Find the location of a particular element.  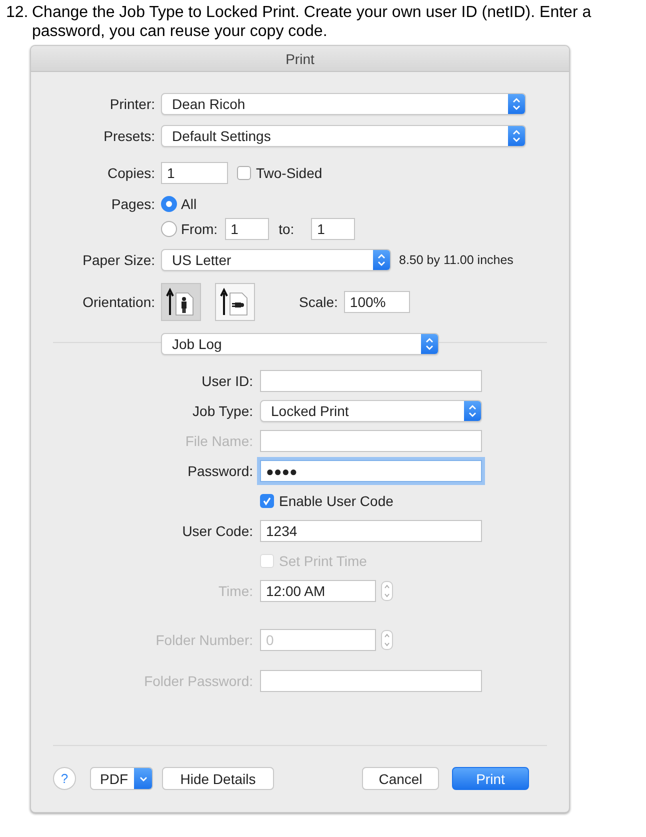

chevron-down-icon is located at coordinates (143, 779).